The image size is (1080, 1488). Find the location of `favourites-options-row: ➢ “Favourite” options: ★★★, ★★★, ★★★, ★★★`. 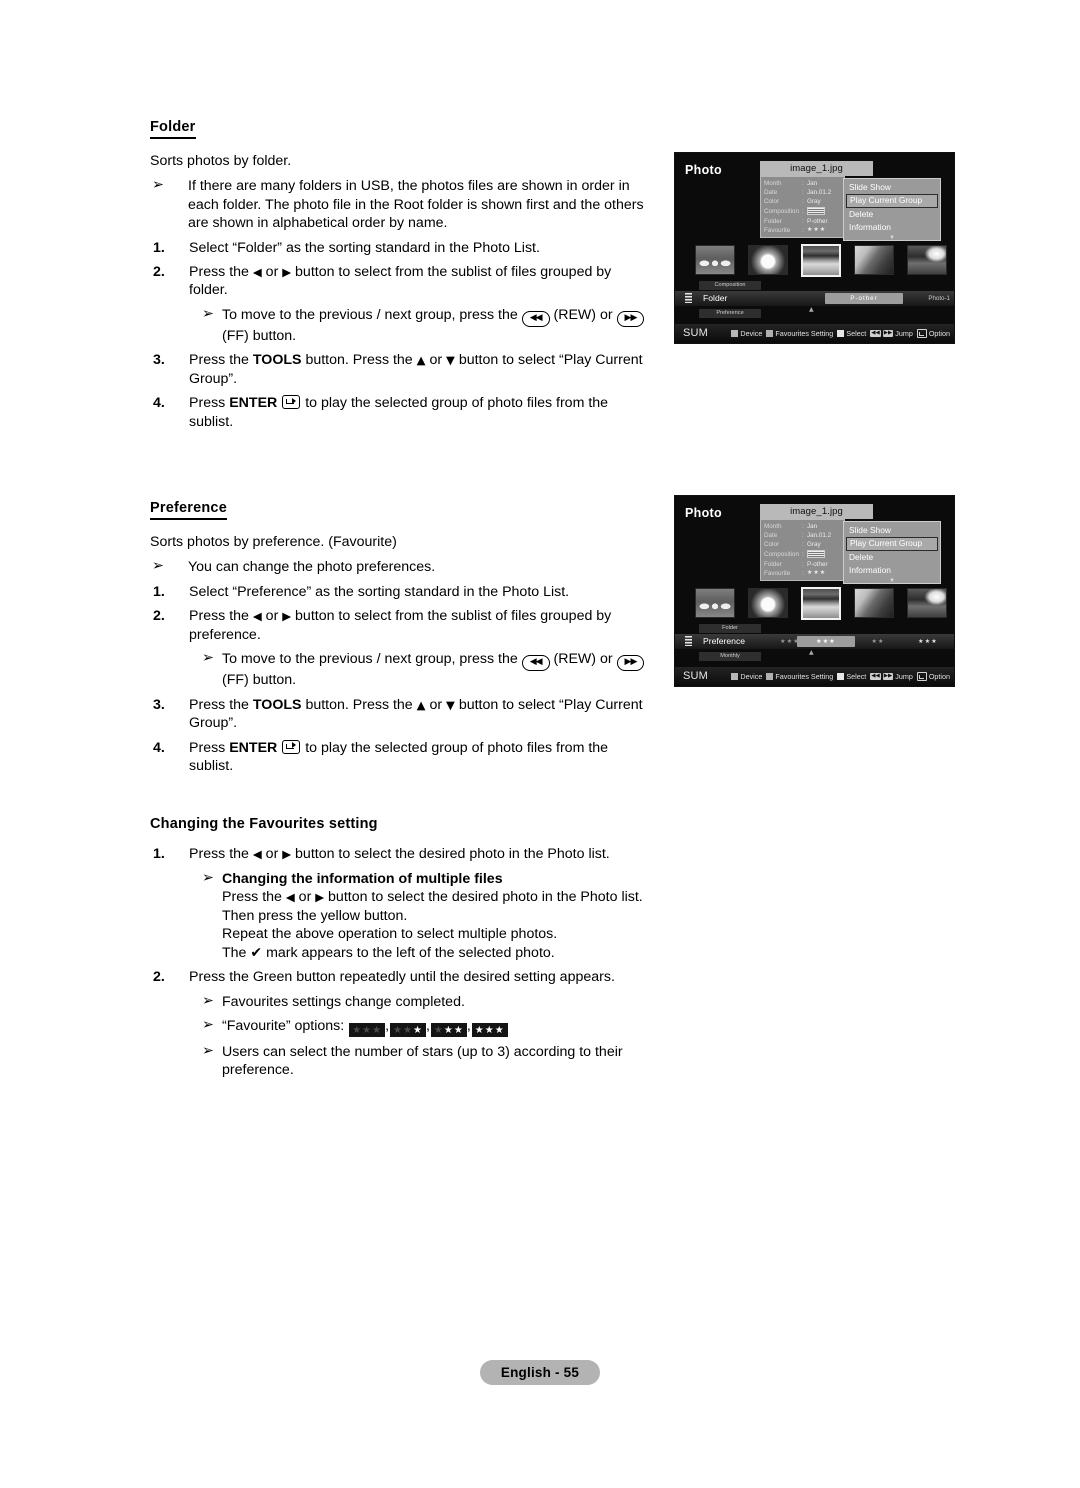

favourites-options-row: ➢ “Favourite” options: ★★★, ★★★, ★★★, ★★★ is located at coordinates (426, 1027).